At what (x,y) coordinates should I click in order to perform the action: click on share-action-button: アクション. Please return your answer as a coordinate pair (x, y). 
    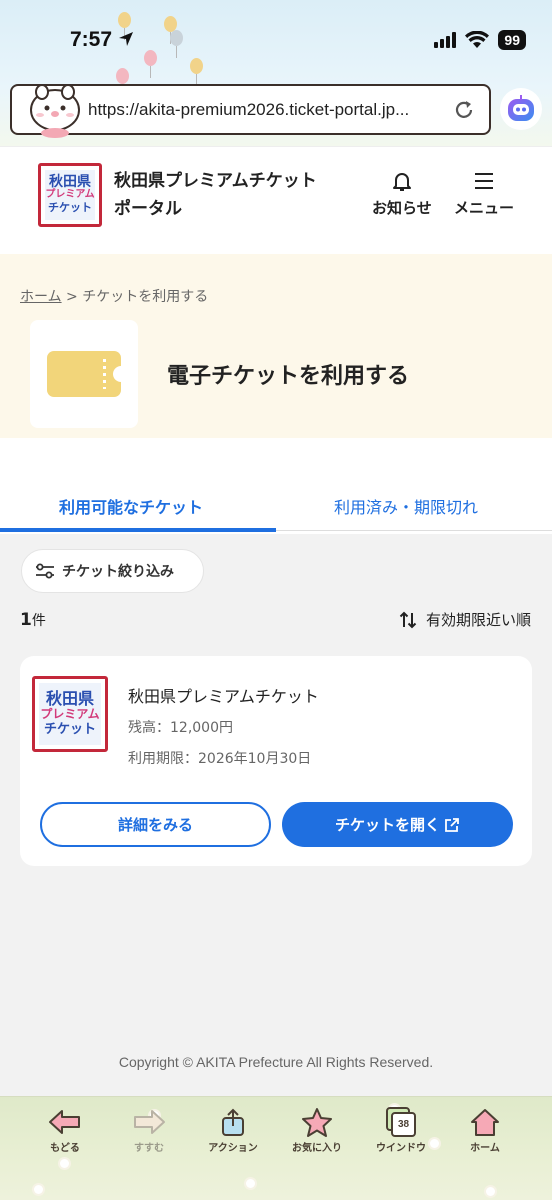
    Looking at the image, I should click on (233, 1130).